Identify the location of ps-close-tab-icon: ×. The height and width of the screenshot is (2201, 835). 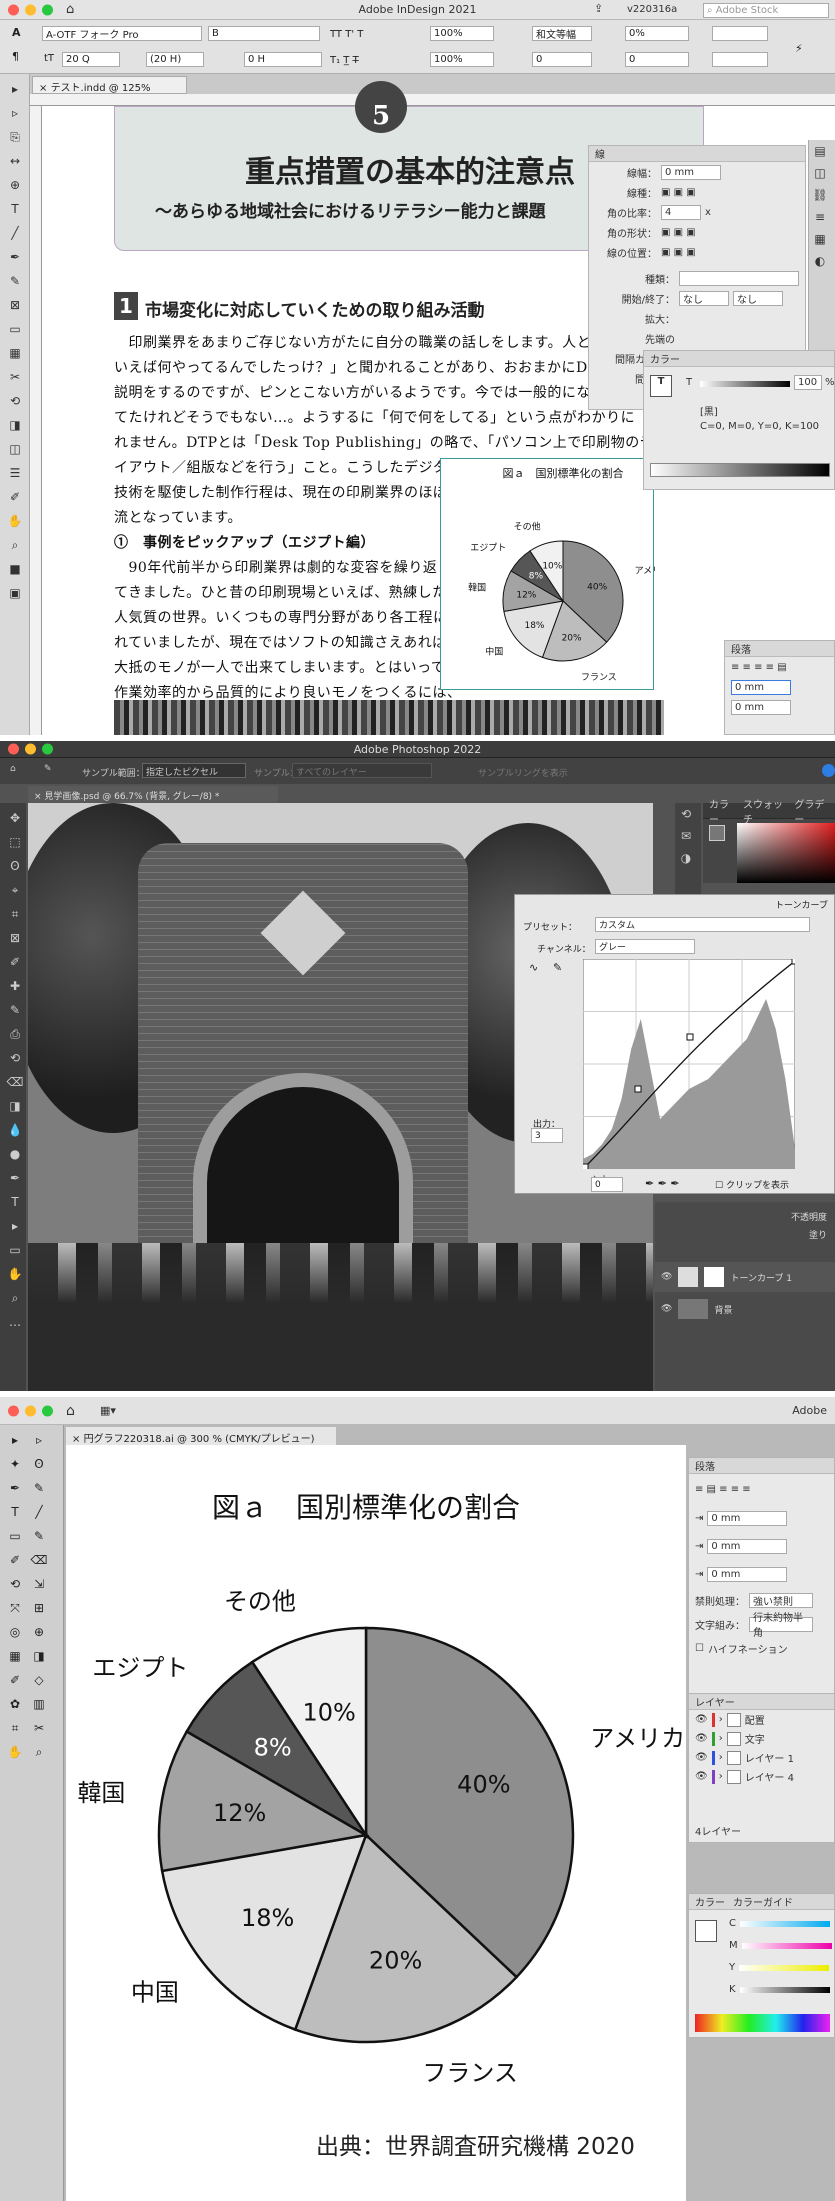
(39, 797).